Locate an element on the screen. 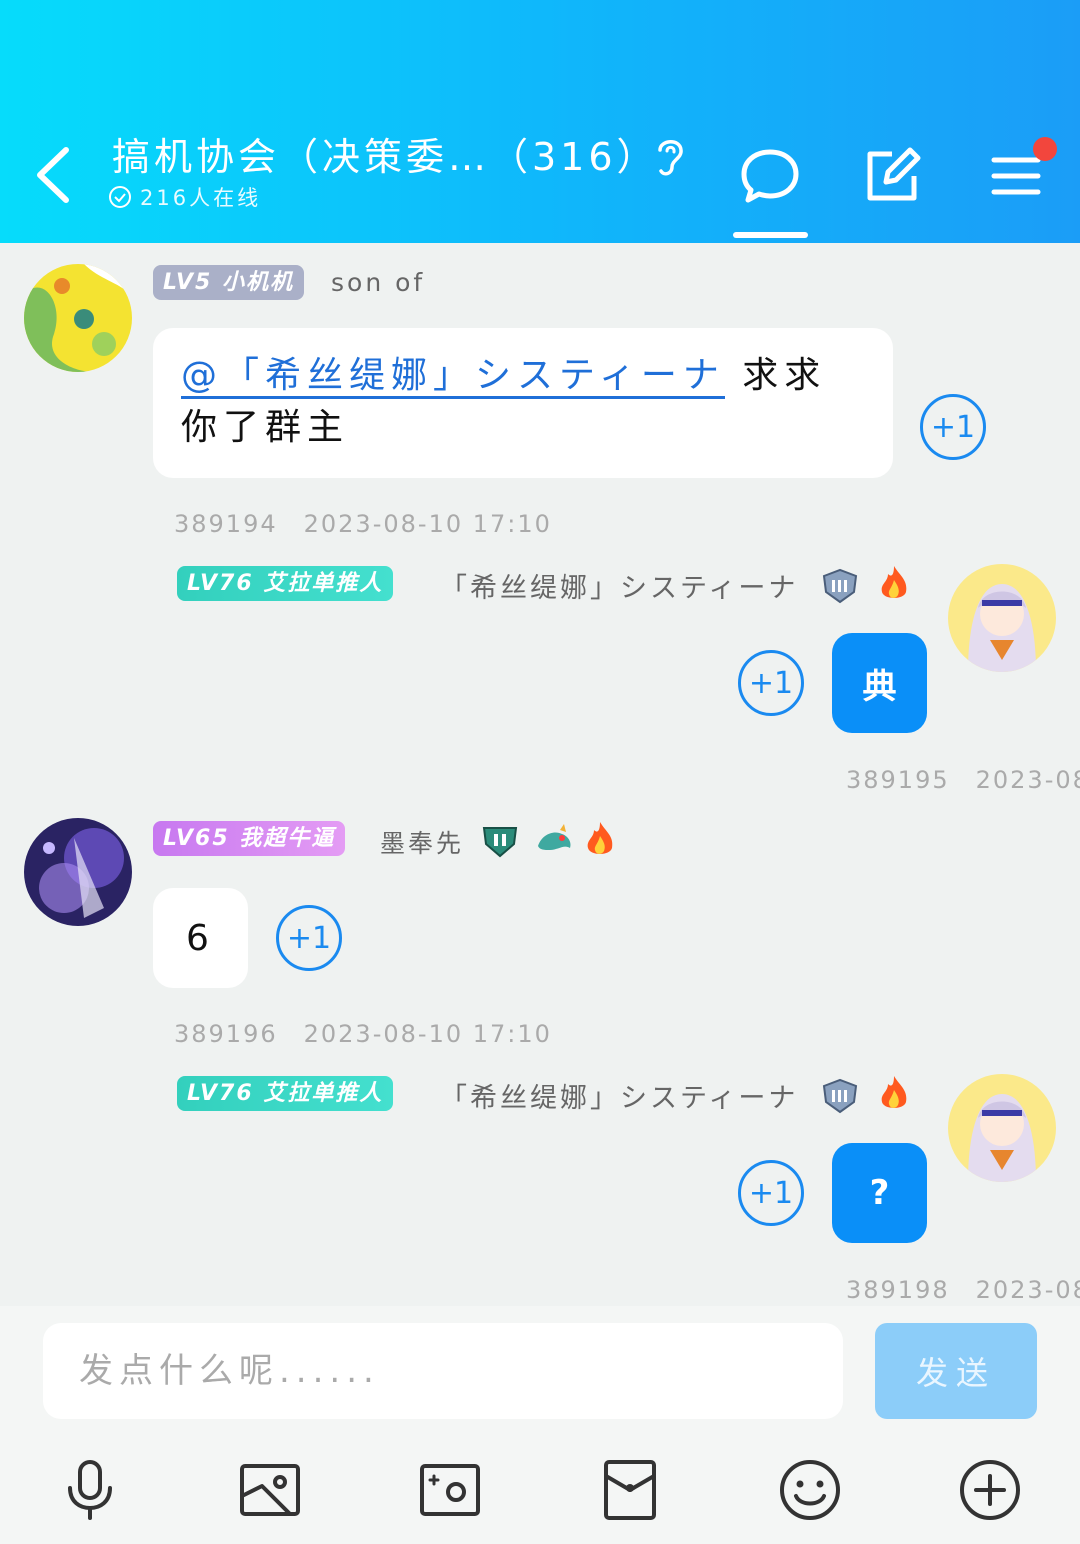 Image resolution: width=1080 pixels, height=1544 pixels. chat-icon is located at coordinates (770, 176).